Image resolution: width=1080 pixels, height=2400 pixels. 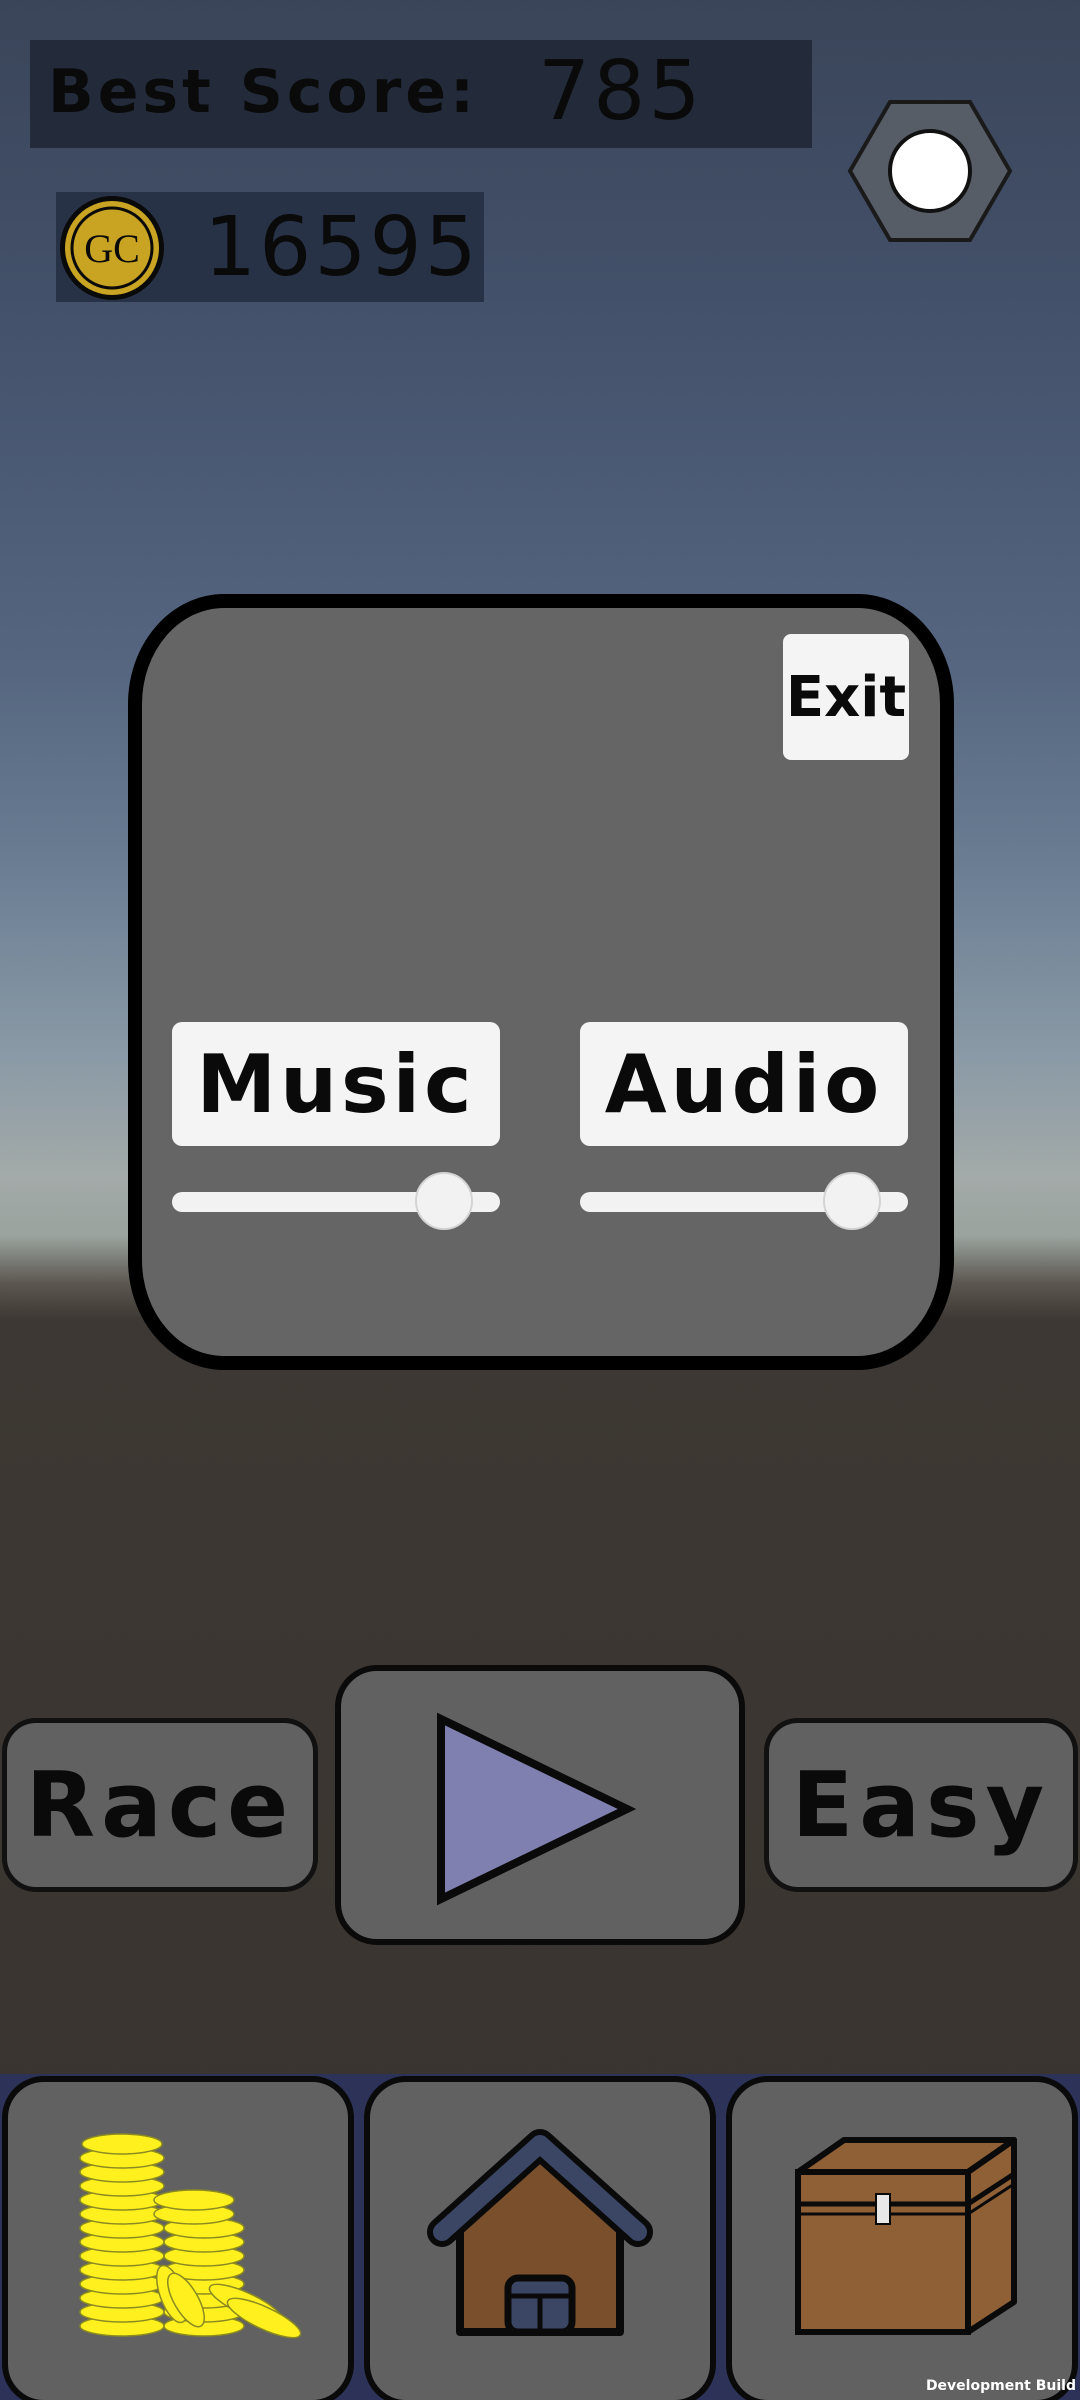 What do you see at coordinates (336, 1202) in the screenshot?
I see `music-volume-slider` at bounding box center [336, 1202].